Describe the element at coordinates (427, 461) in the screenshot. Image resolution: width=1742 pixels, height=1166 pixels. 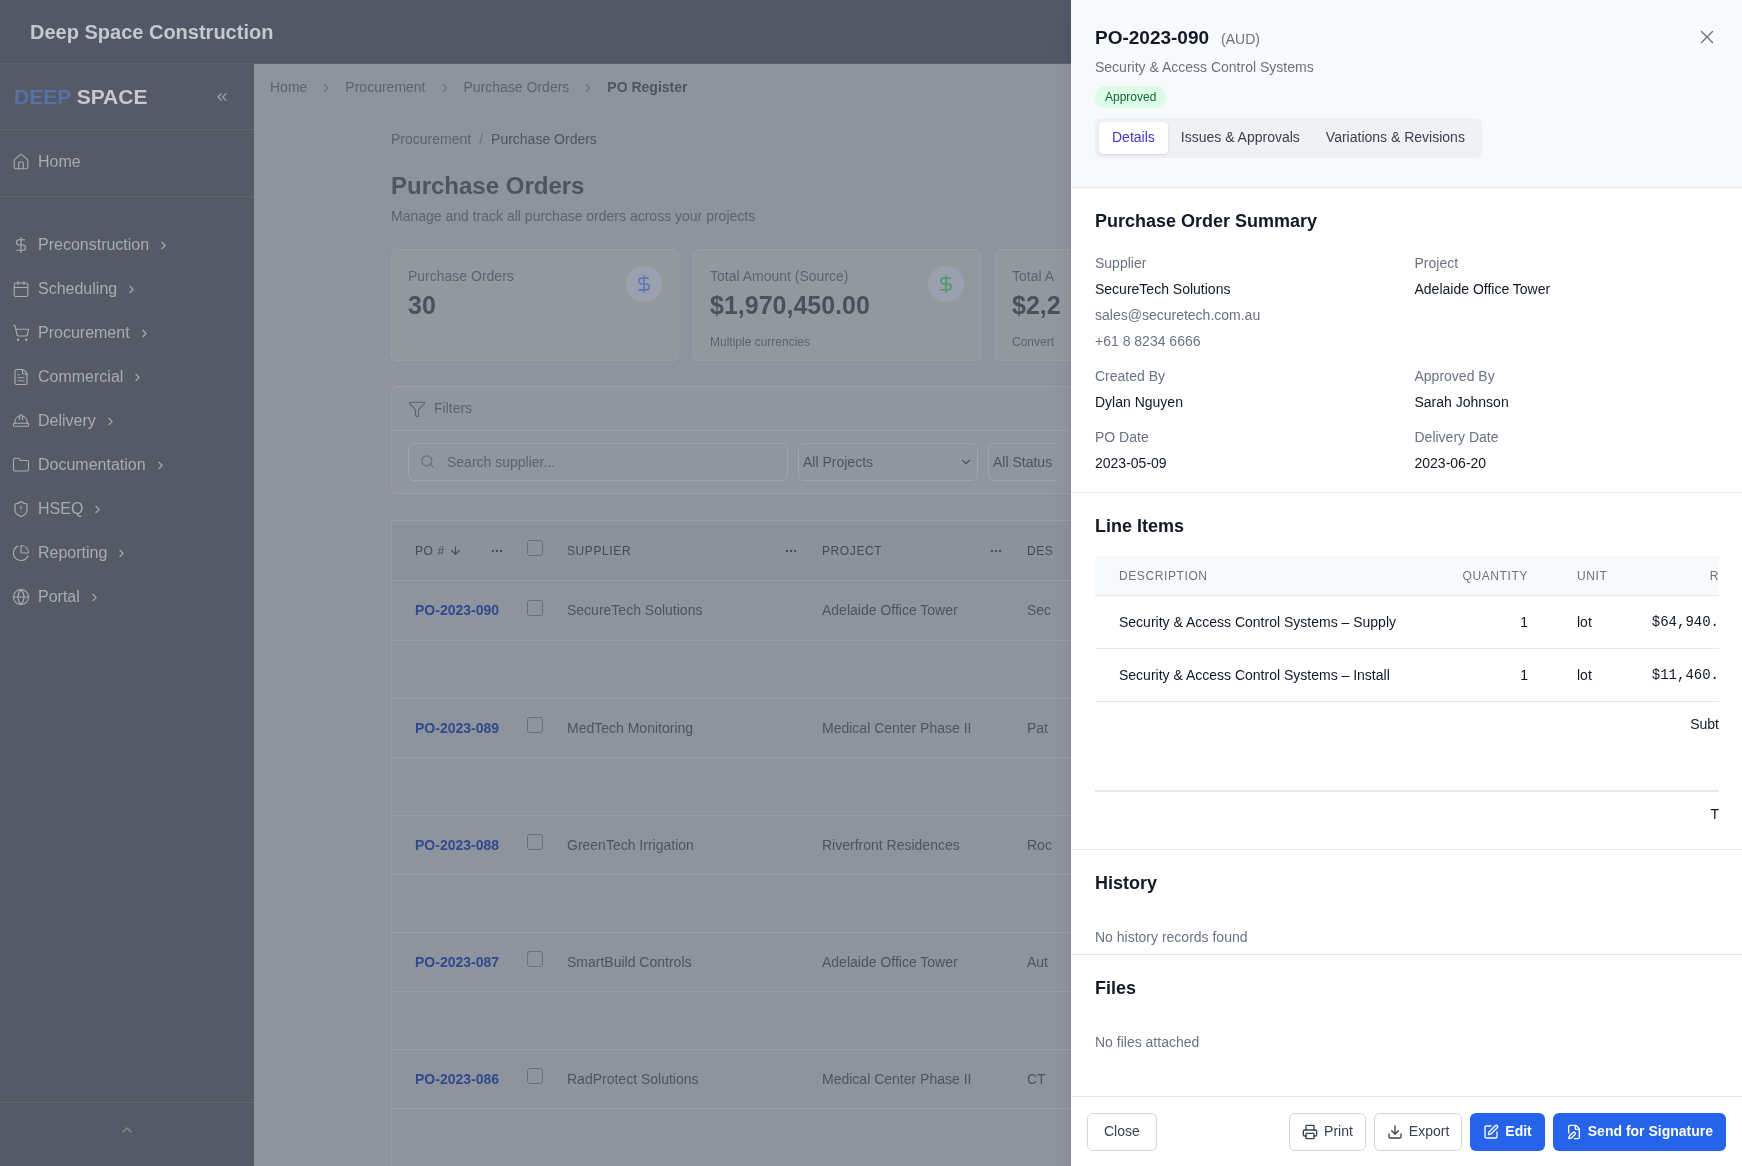
I see `search-icon` at that location.